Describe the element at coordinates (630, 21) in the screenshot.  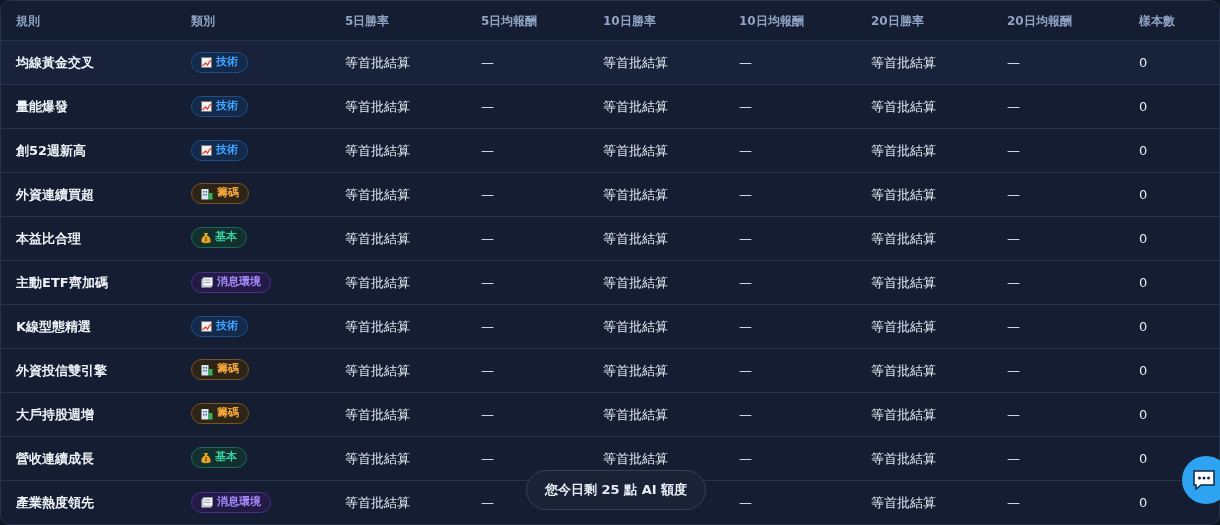
I see `column-header: 10日勝率` at that location.